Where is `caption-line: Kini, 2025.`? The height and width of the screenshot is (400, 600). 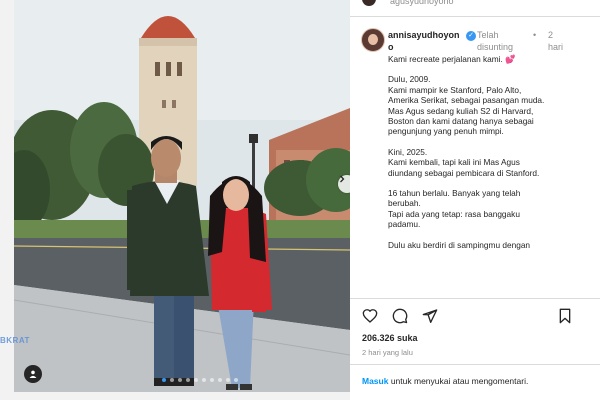 caption-line: Kini, 2025. is located at coordinates (408, 151).